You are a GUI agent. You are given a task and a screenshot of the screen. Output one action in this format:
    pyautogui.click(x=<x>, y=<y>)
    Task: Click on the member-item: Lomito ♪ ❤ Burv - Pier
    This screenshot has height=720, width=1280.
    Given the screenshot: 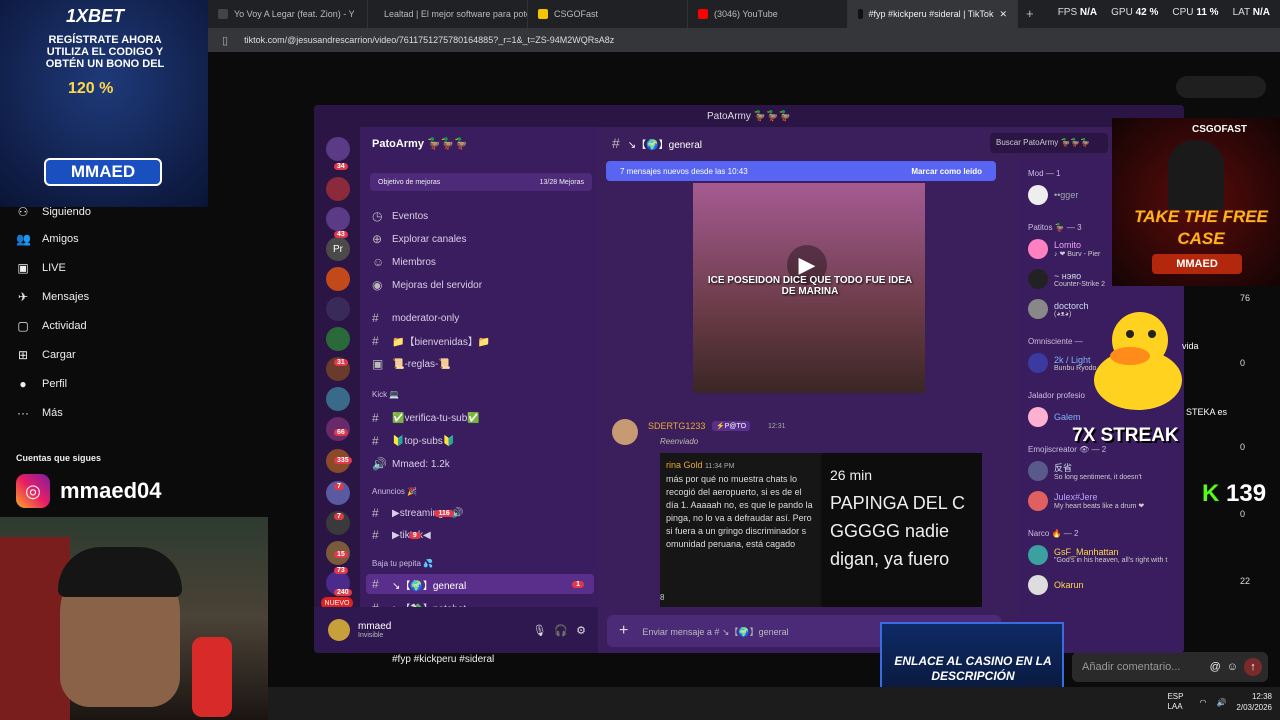 What is the action you would take?
    pyautogui.click(x=1064, y=249)
    